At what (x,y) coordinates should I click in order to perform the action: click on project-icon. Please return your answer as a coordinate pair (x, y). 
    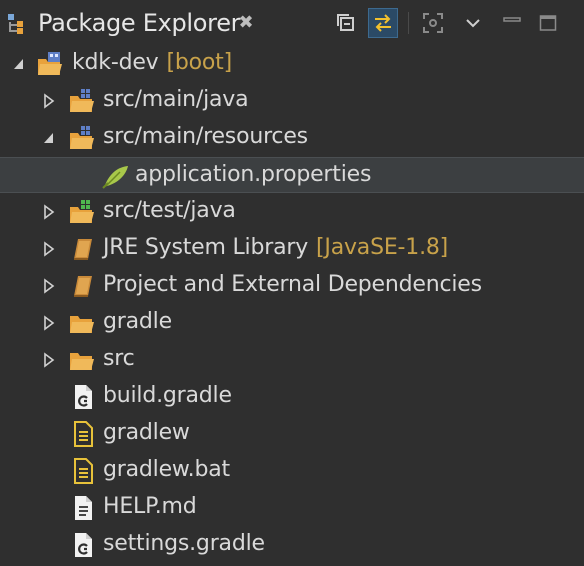
    Looking at the image, I should click on (50, 63).